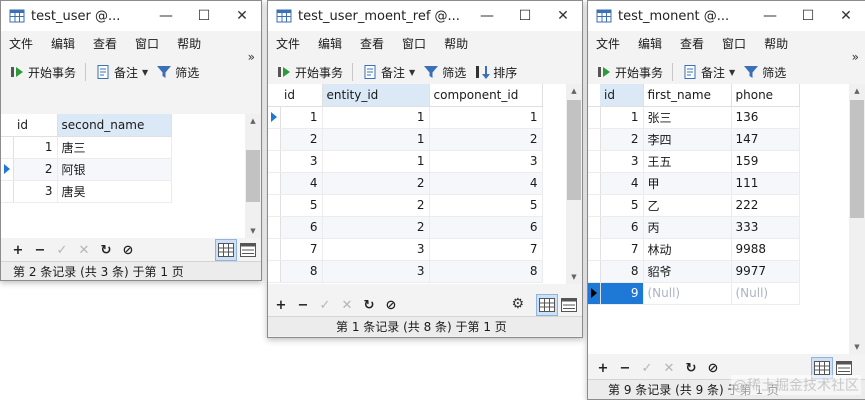  I want to click on cell-component-id: 6, so click(486, 227).